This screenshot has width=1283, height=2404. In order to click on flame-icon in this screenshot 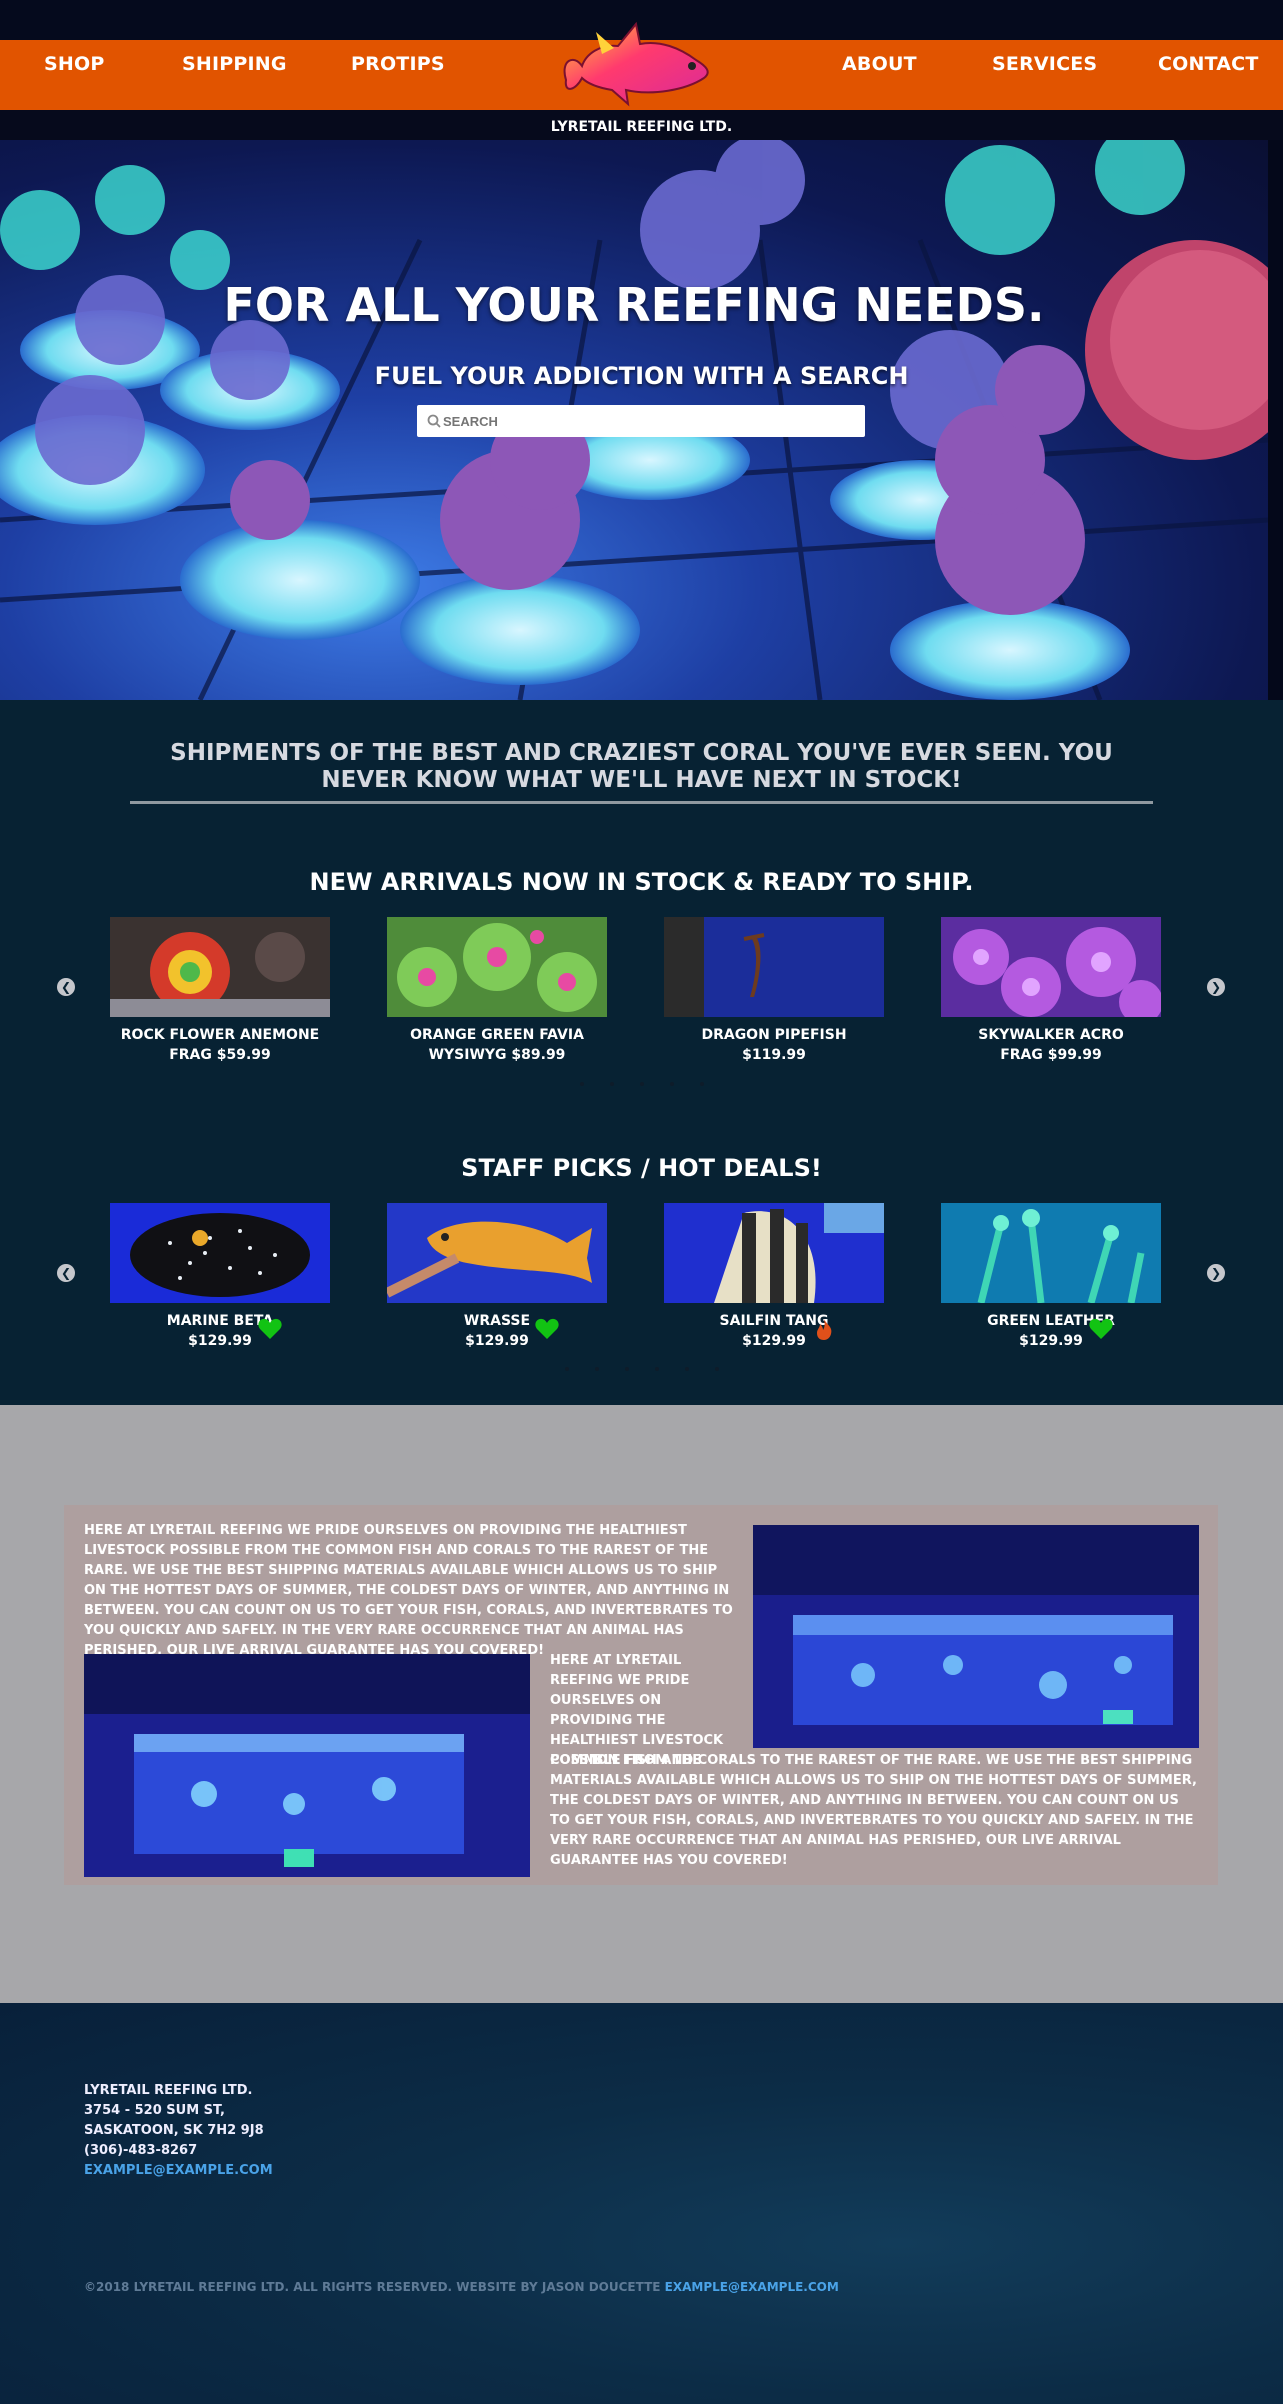, I will do `click(824, 1329)`.